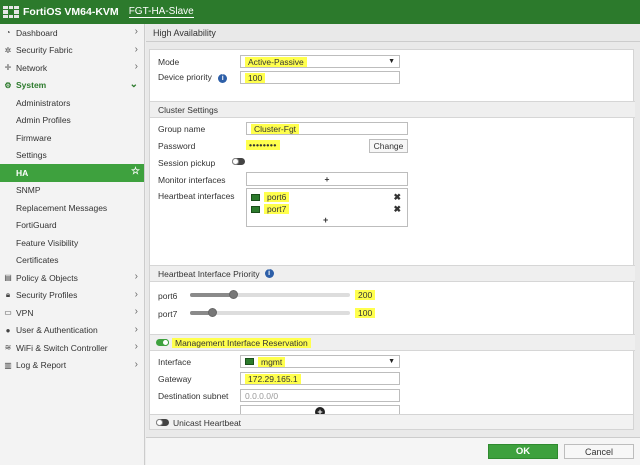  What do you see at coordinates (187, 163) in the screenshot?
I see `session-pickup-label: Session pickup` at bounding box center [187, 163].